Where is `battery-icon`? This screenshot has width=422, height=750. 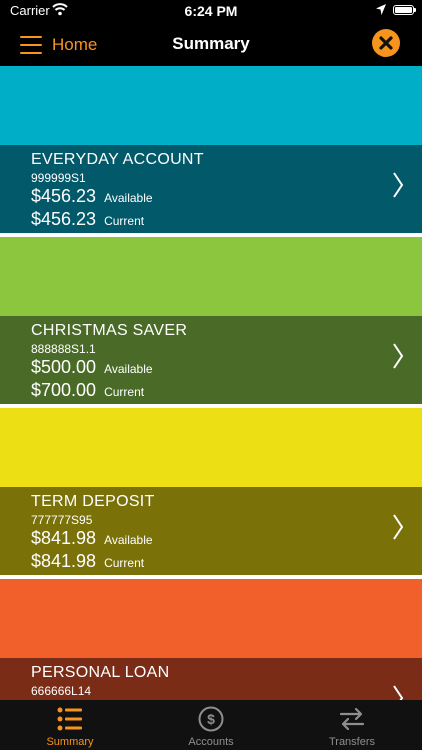 battery-icon is located at coordinates (404, 10).